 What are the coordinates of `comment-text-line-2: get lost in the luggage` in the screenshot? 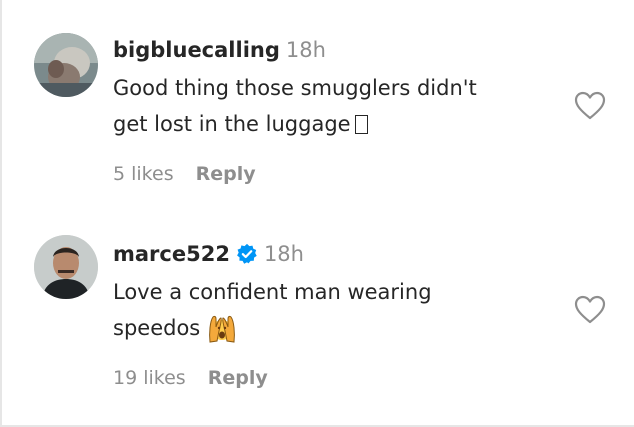 It's located at (338, 124).